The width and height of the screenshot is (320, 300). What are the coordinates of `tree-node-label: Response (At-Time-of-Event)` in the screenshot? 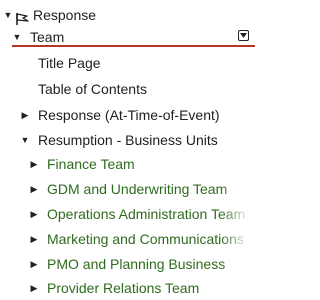 It's located at (129, 115).